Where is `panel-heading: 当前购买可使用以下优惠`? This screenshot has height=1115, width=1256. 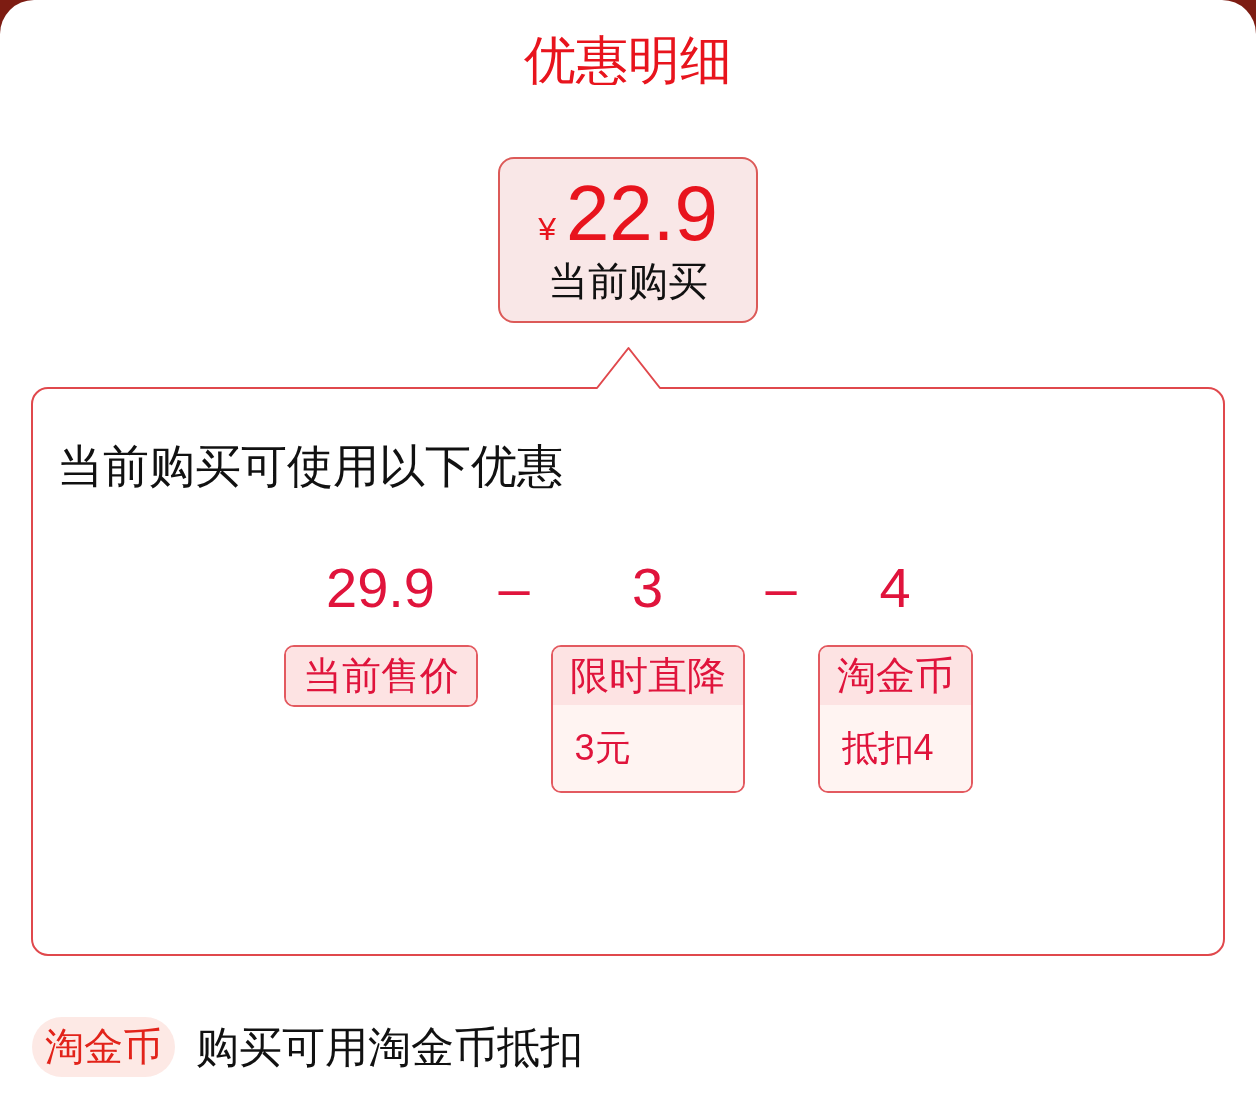
panel-heading: 当前购买可使用以下优惠 is located at coordinates (310, 466).